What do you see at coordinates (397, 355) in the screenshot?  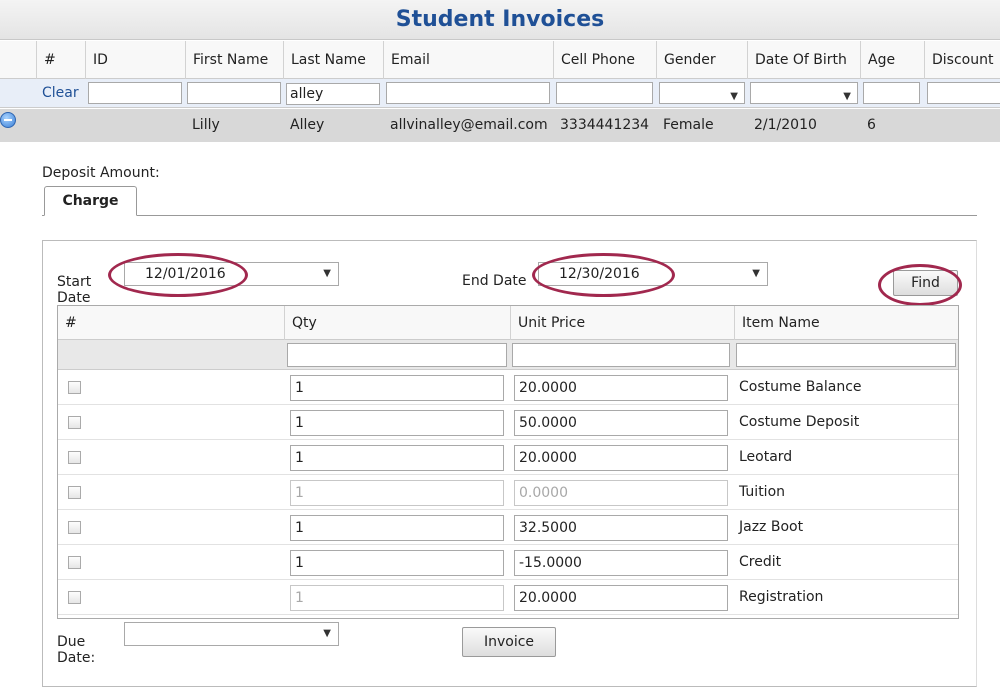 I see `qty-filter-input` at bounding box center [397, 355].